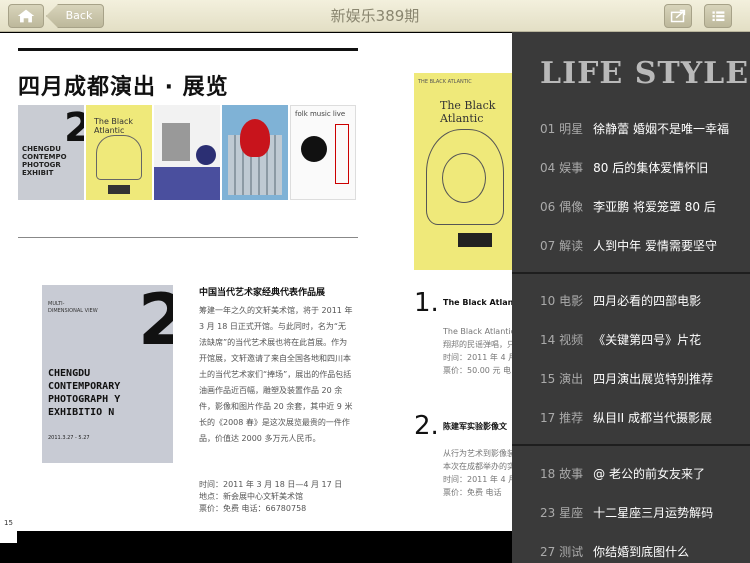 This screenshot has width=750, height=563. Describe the element at coordinates (84, 399) in the screenshot. I see `poster-title-line: PHOTOGRAPH Y` at that location.